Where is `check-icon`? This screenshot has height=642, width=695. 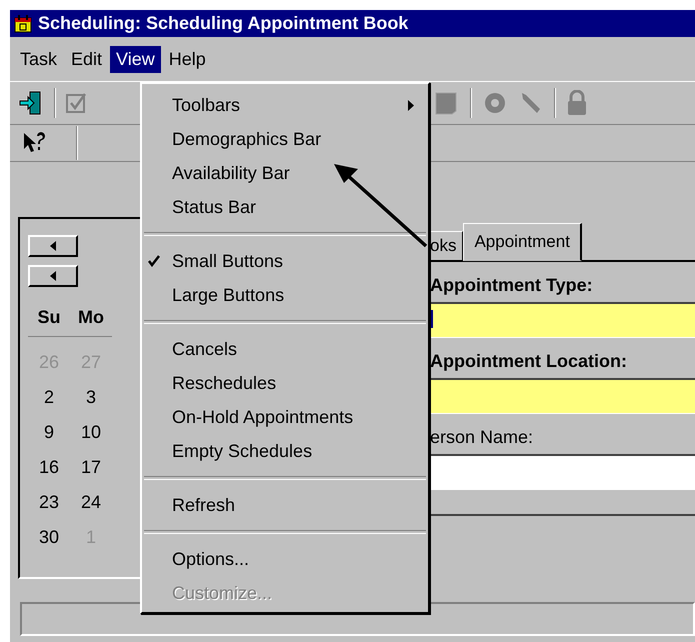 check-icon is located at coordinates (154, 261).